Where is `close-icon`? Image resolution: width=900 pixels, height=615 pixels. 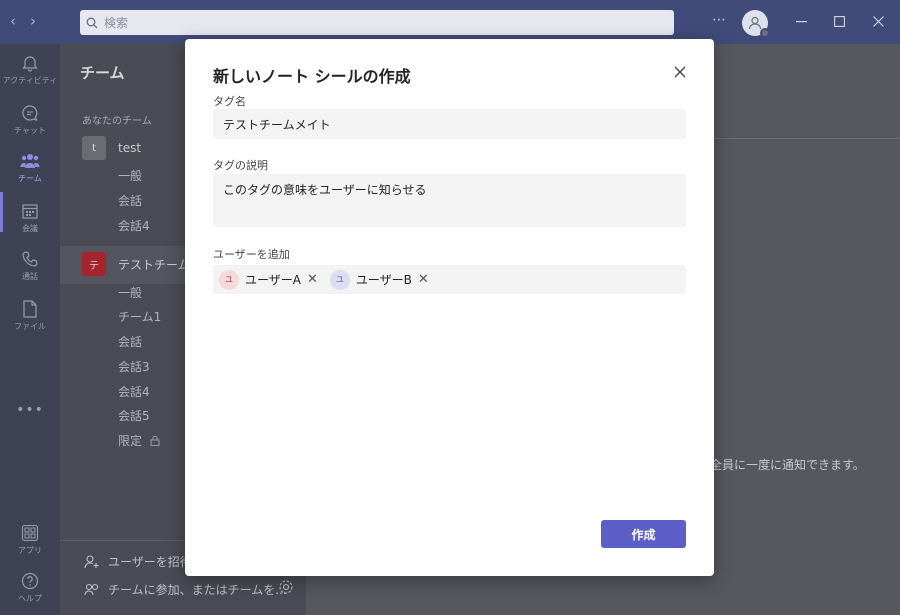
close-icon is located at coordinates (680, 72).